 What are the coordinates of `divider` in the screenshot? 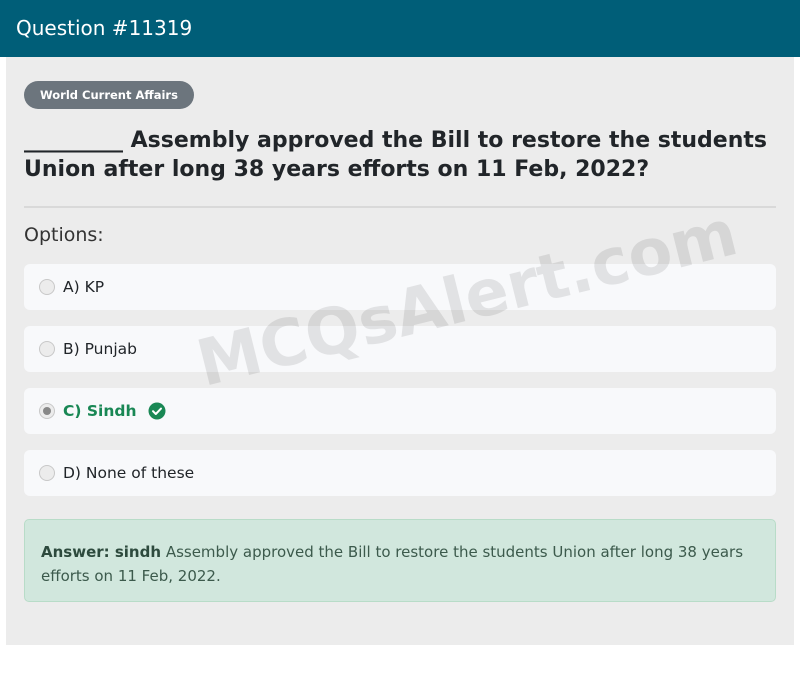 It's located at (400, 207).